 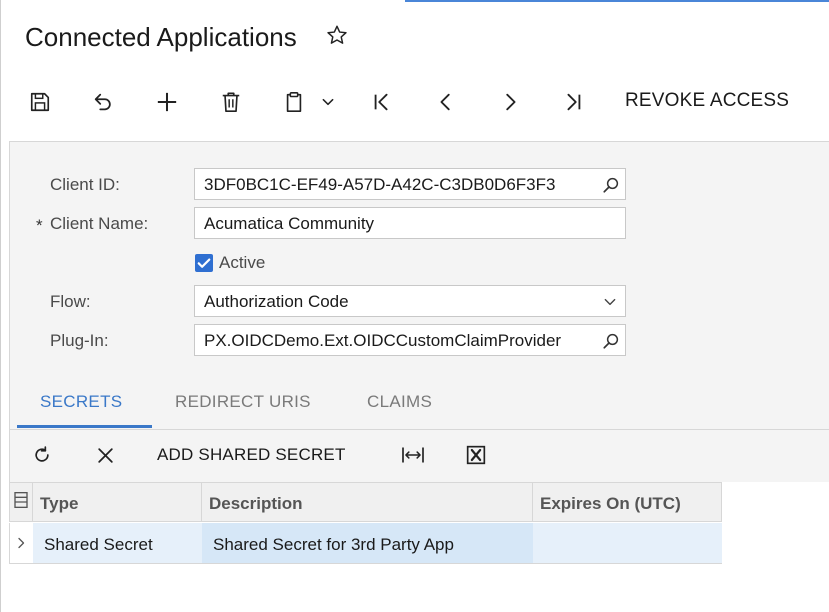 What do you see at coordinates (399, 402) in the screenshot?
I see `tab-claims: CLAIMS` at bounding box center [399, 402].